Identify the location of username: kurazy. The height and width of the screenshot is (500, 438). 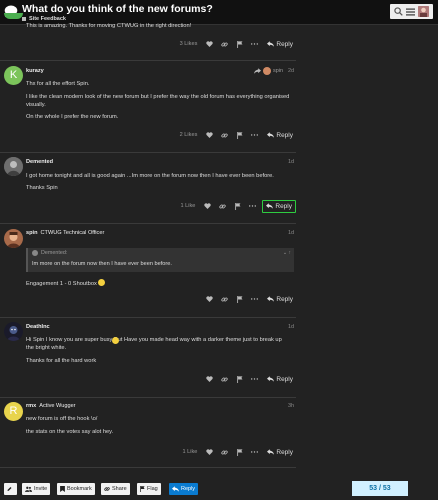
(35, 71).